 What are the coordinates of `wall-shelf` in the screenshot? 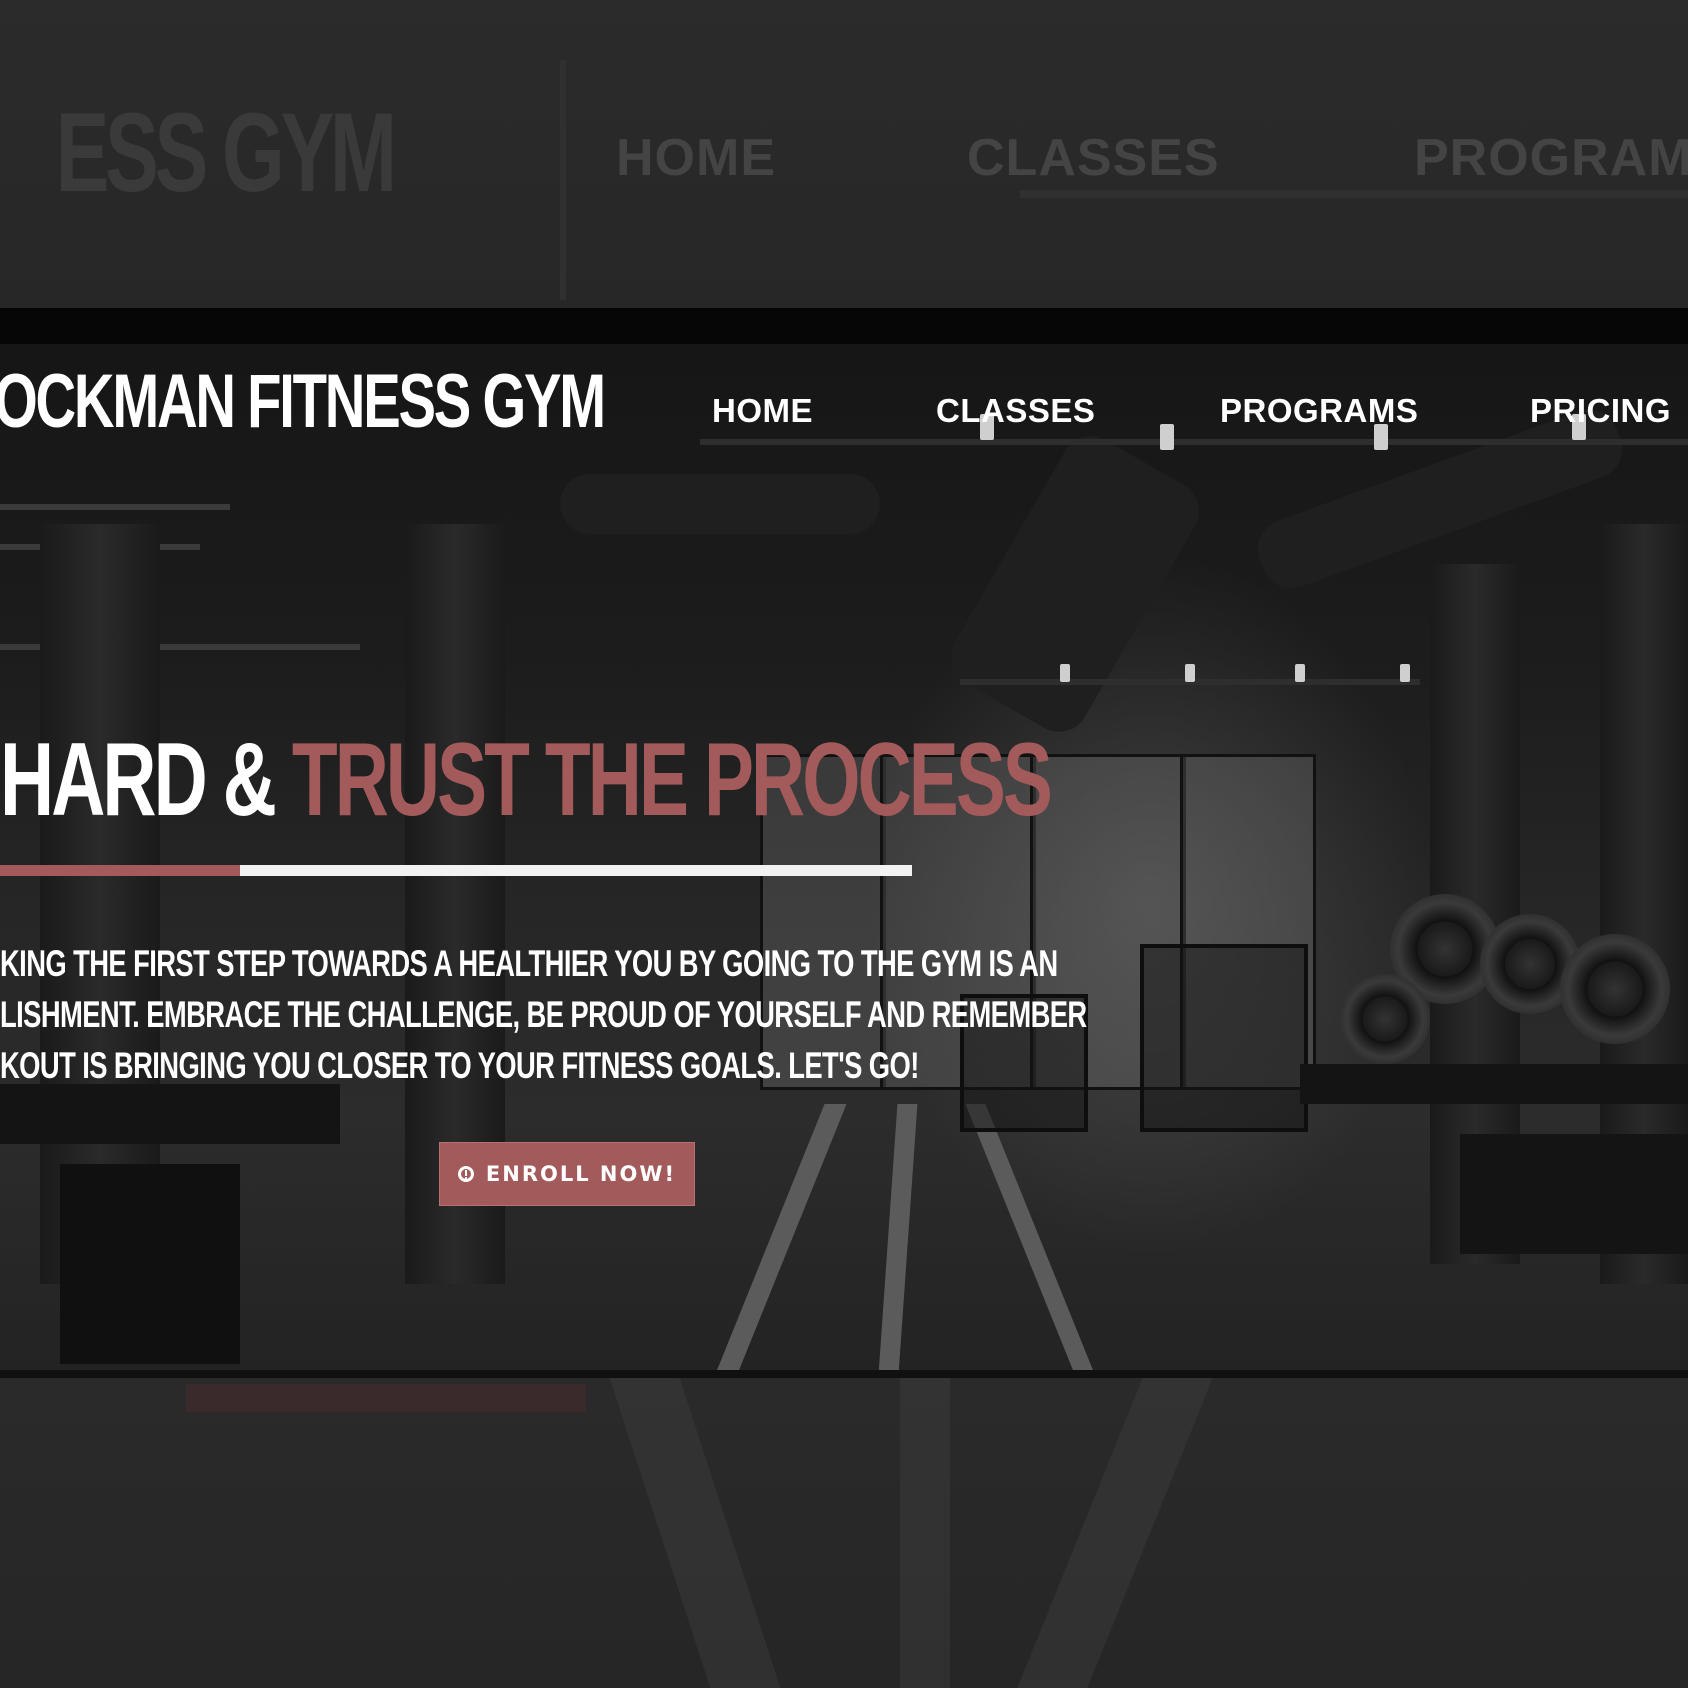 It's located at (115, 507).